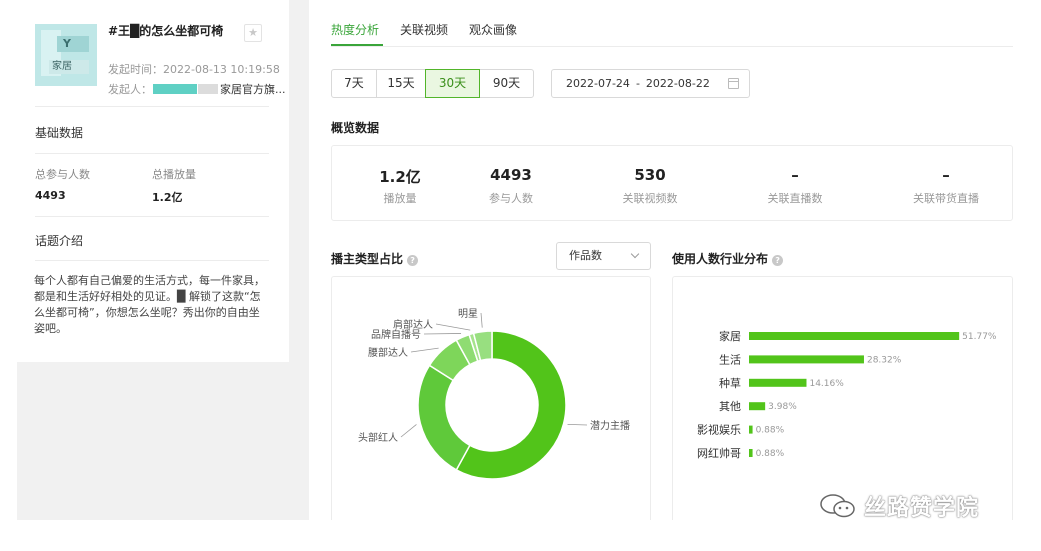 This screenshot has height=551, width=1041. Describe the element at coordinates (782, 407) in the screenshot. I see `bar-value-label: 3.98%` at that location.